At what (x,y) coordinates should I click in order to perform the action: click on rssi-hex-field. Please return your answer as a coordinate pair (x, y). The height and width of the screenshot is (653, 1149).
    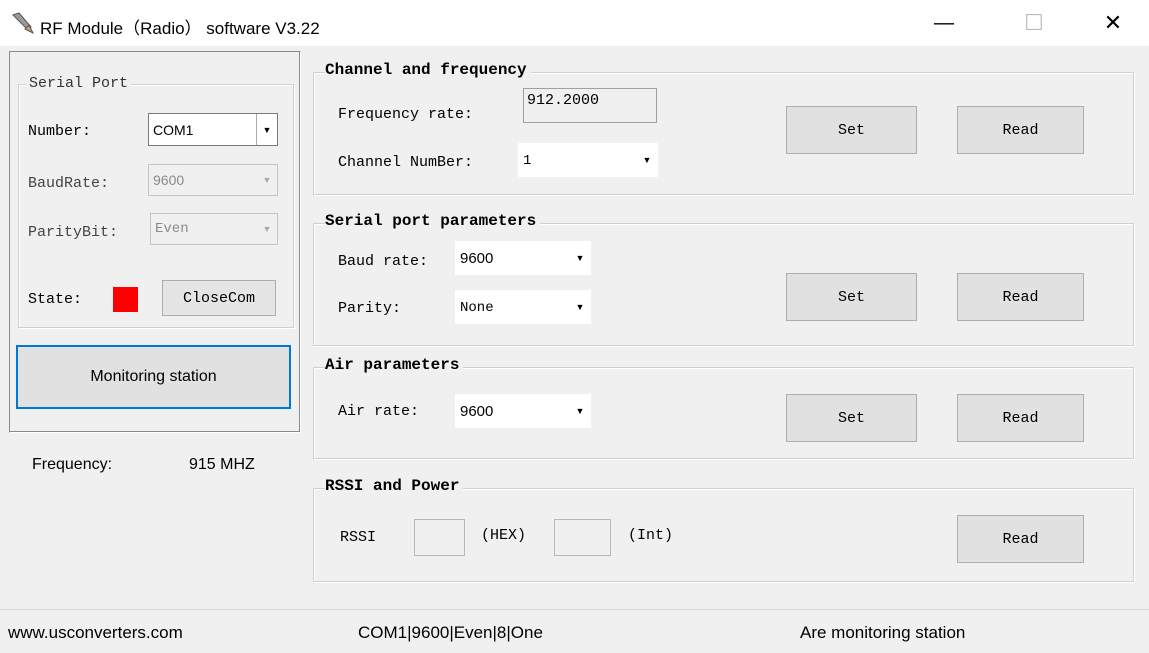
    Looking at the image, I should click on (439, 537).